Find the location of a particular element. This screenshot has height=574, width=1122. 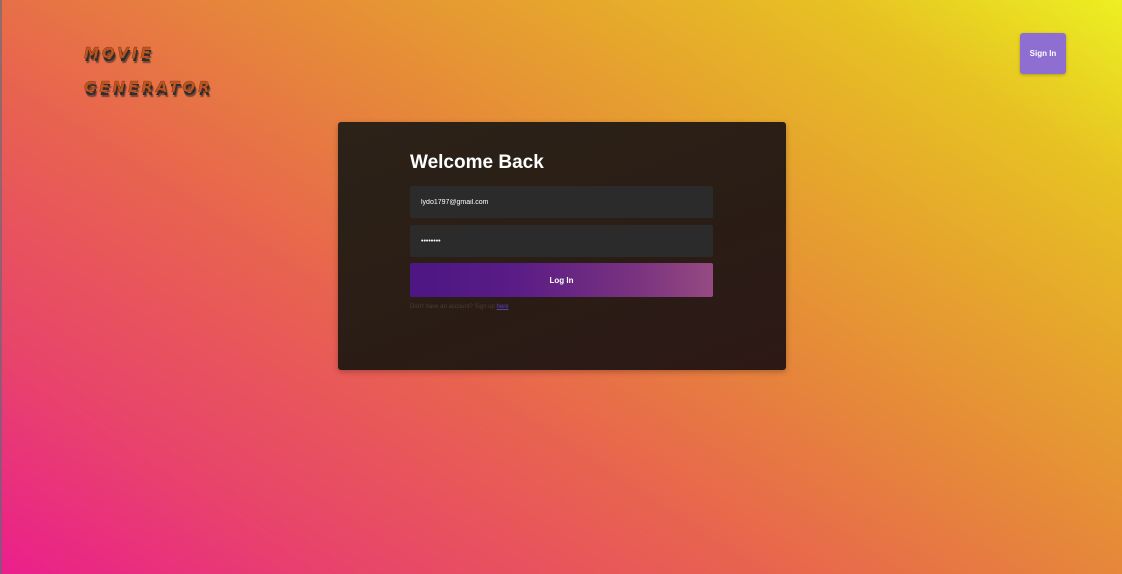

email-field is located at coordinates (561, 202).